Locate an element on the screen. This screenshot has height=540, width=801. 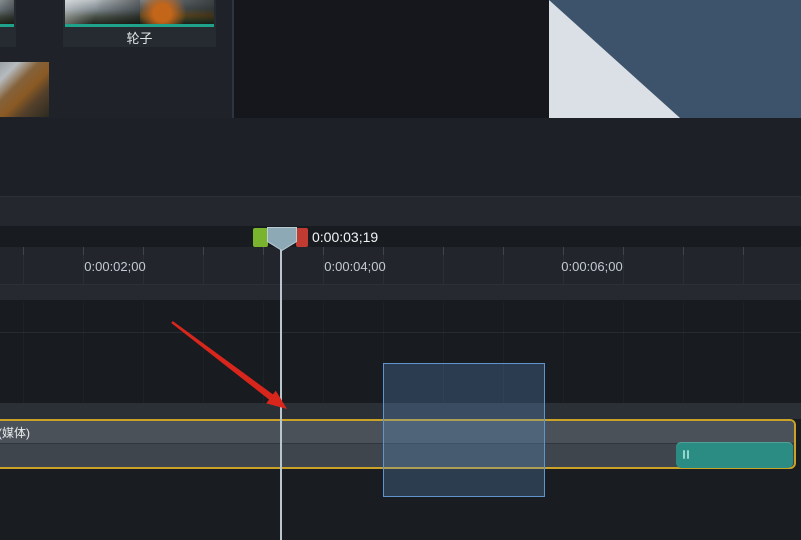
playhead-out-marker is located at coordinates (302, 237).